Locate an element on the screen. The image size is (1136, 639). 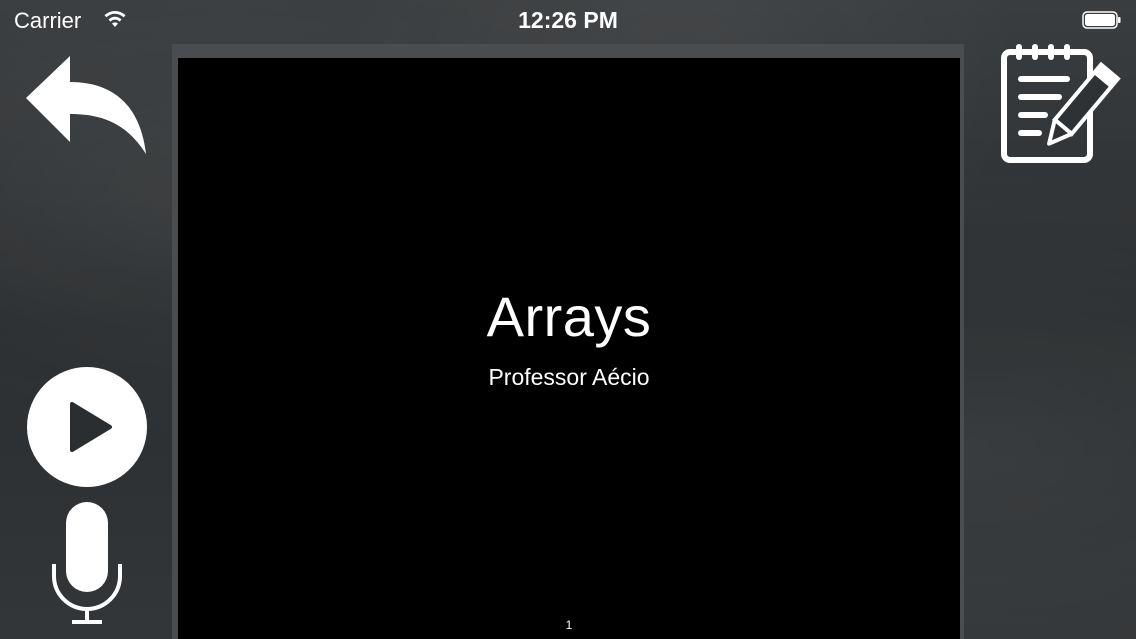
back-arrow-icon is located at coordinates (86, 105).